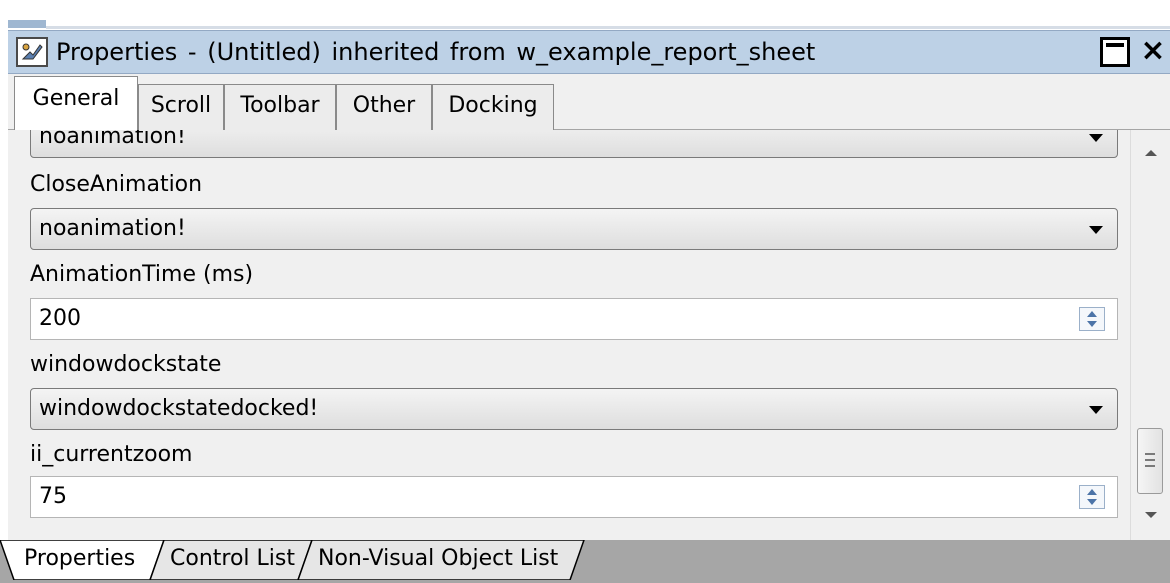 This screenshot has height=583, width=1170. Describe the element at coordinates (493, 107) in the screenshot. I see `tab-docking: Docking` at that location.